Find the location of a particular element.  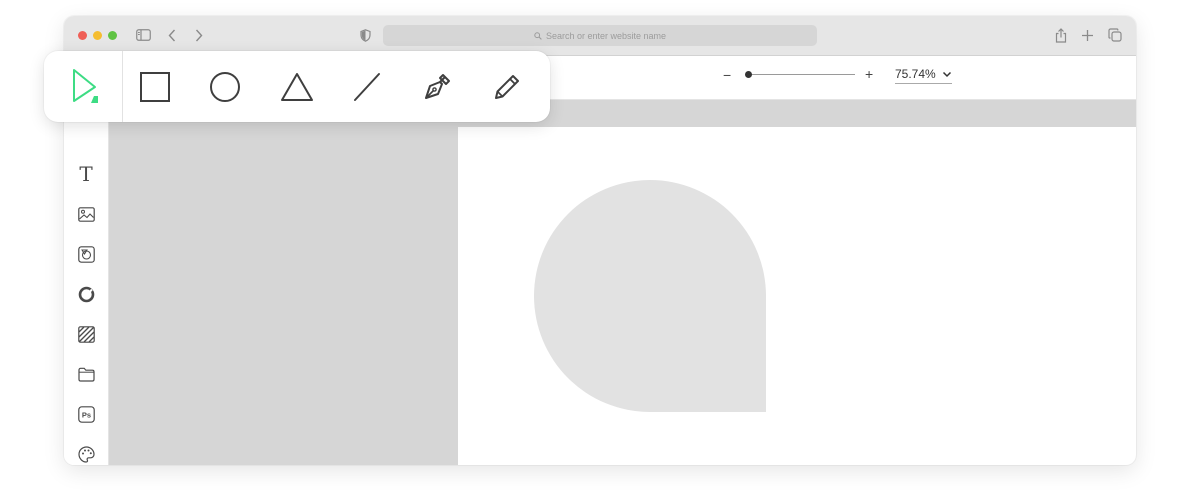

triangle-icon is located at coordinates (297, 87).